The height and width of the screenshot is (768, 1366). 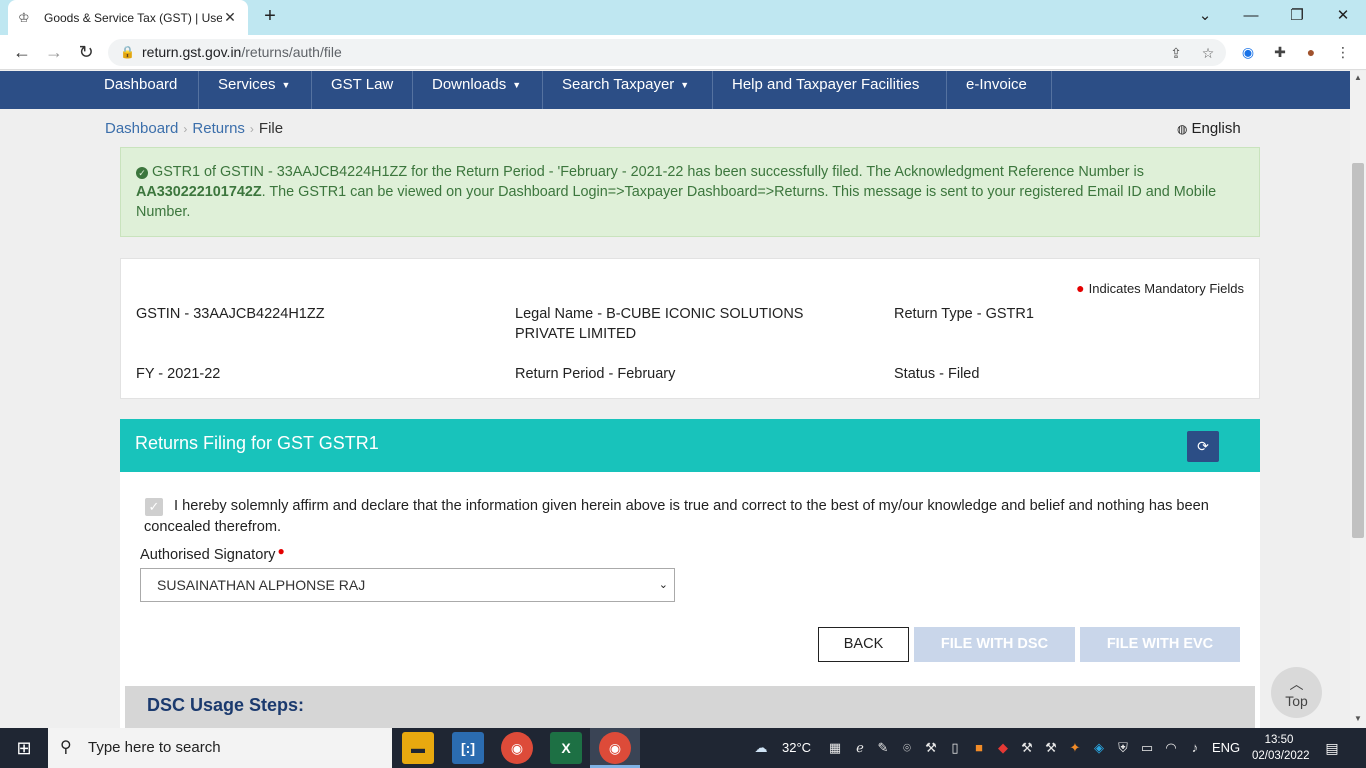 I want to click on chrome-icon: ◉, so click(x=517, y=748).